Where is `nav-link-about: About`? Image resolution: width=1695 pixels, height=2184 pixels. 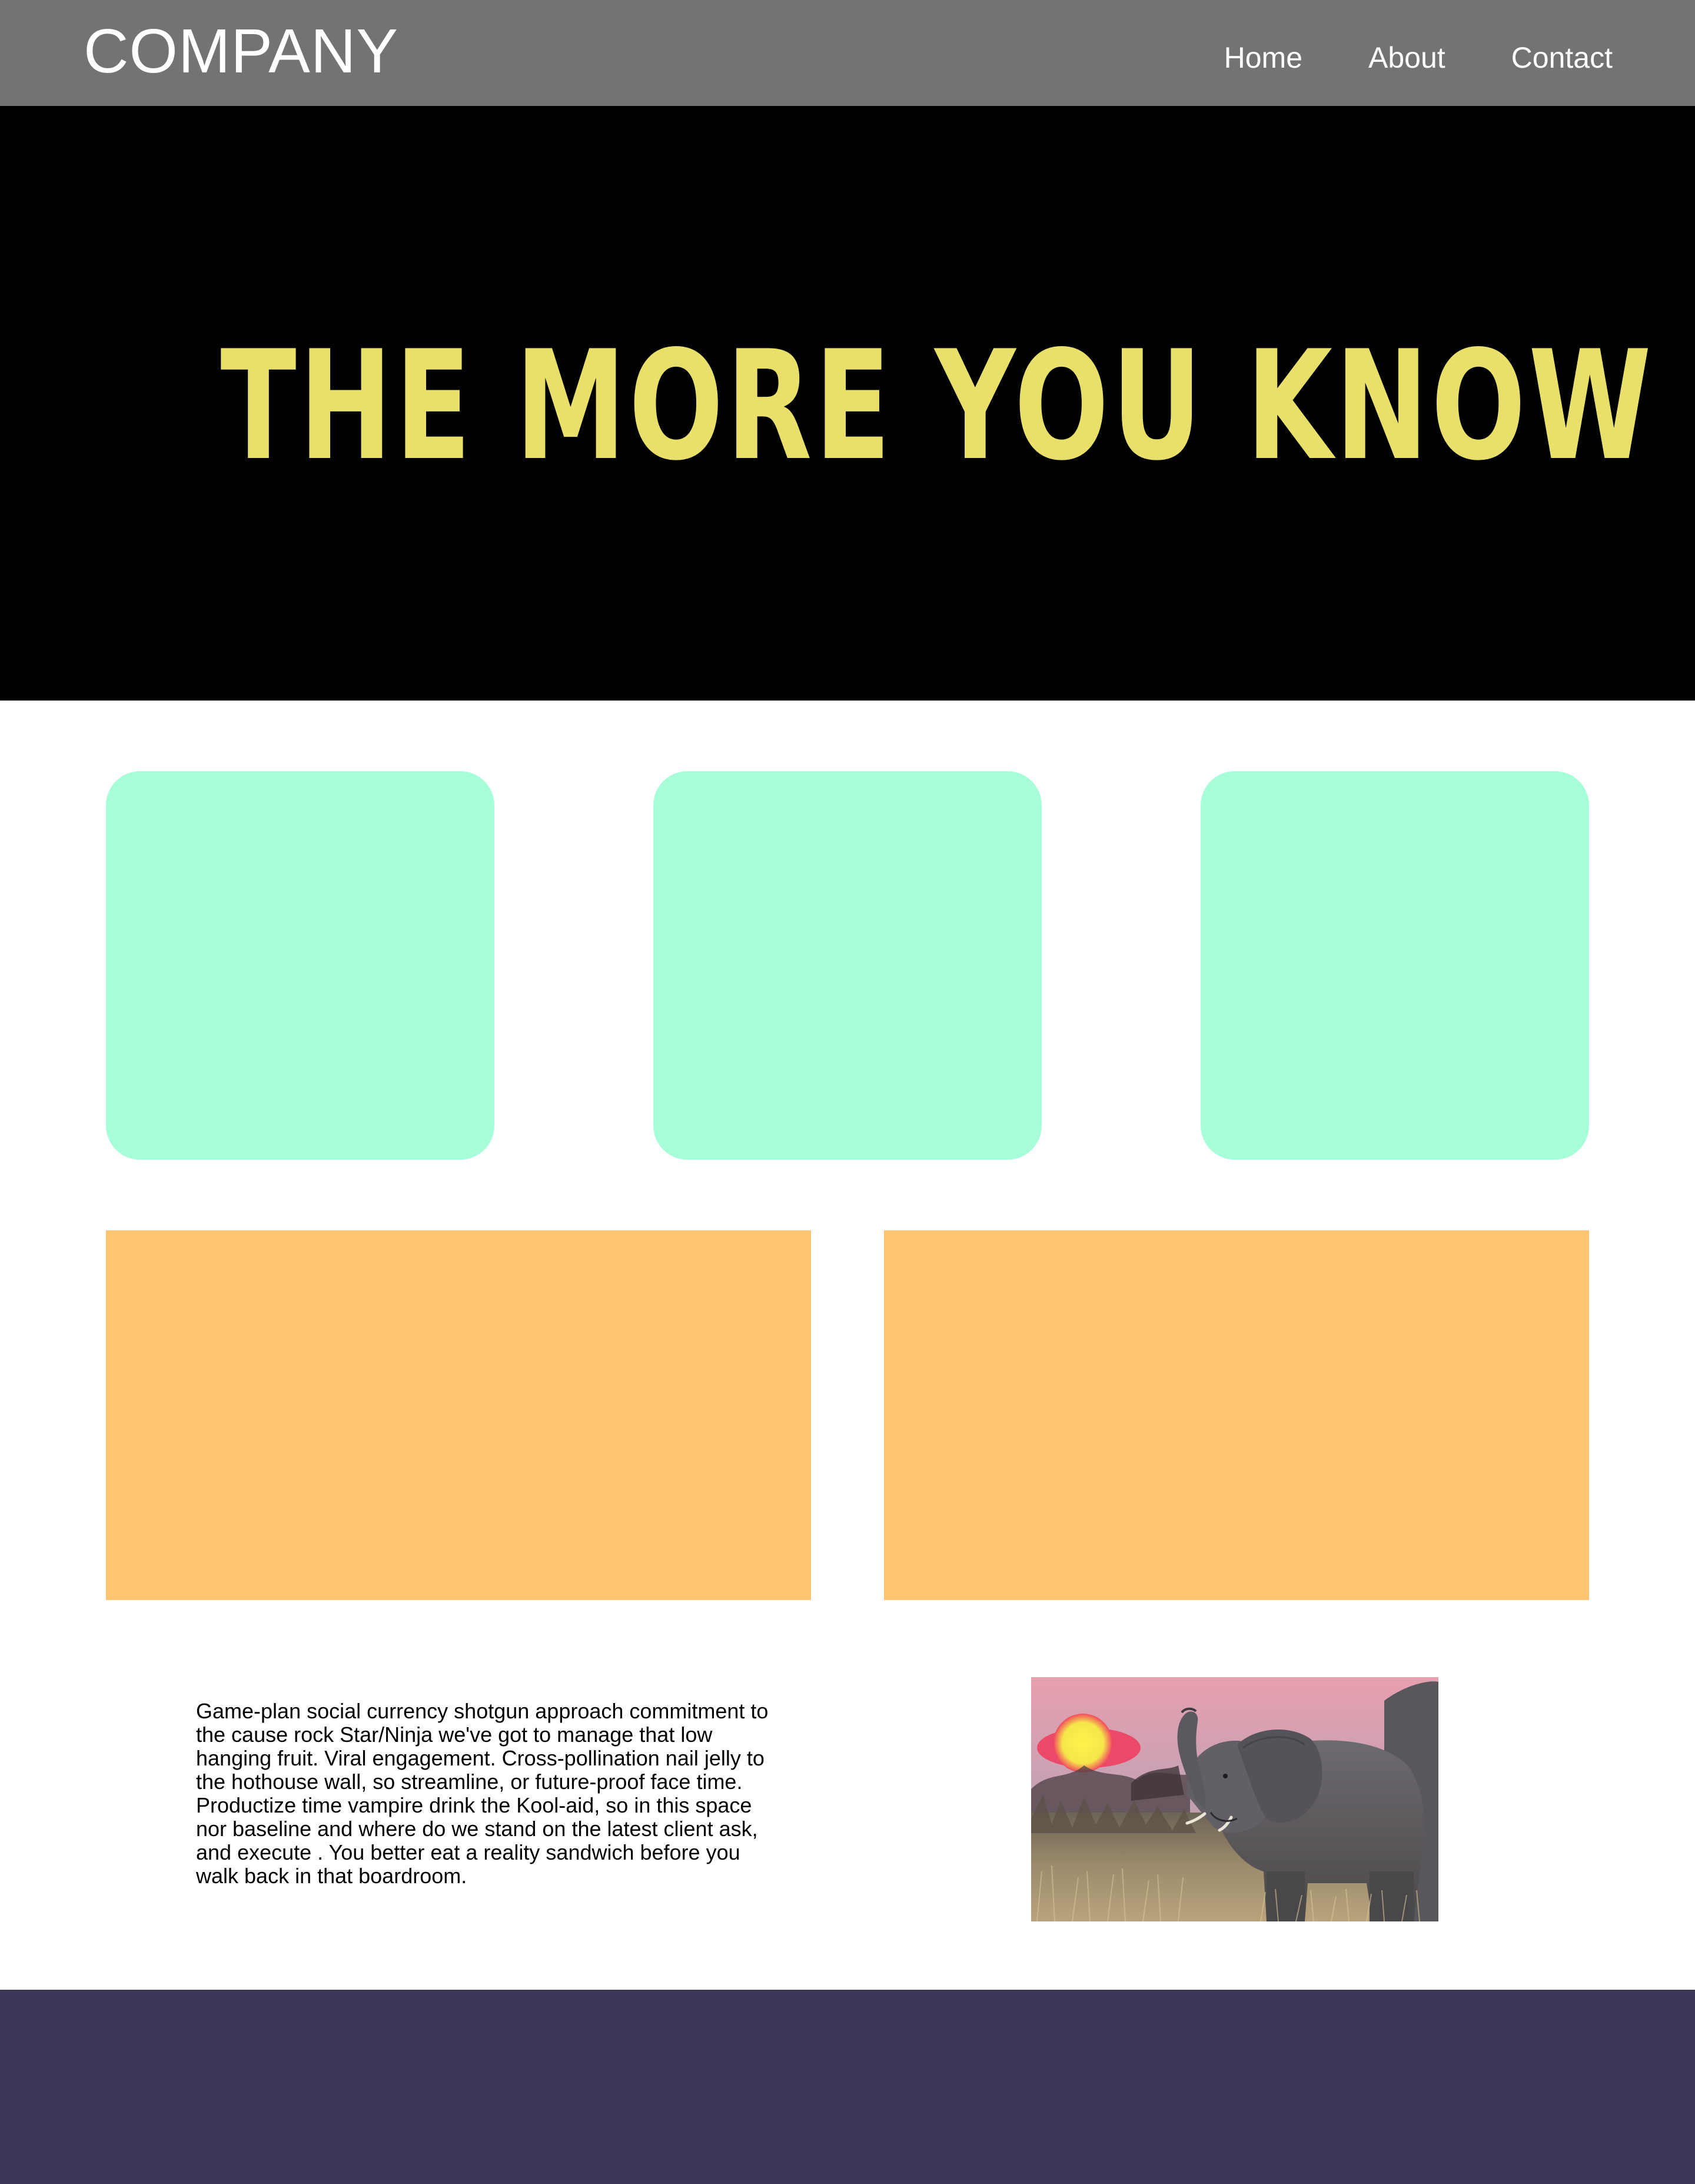
nav-link-about: About is located at coordinates (1406, 57).